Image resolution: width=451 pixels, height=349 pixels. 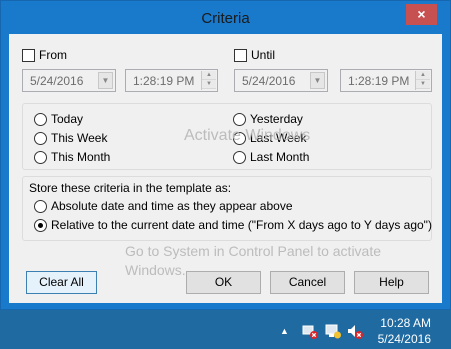 I want to click on from-time-spinner: ▲ ▼, so click(x=208, y=80).